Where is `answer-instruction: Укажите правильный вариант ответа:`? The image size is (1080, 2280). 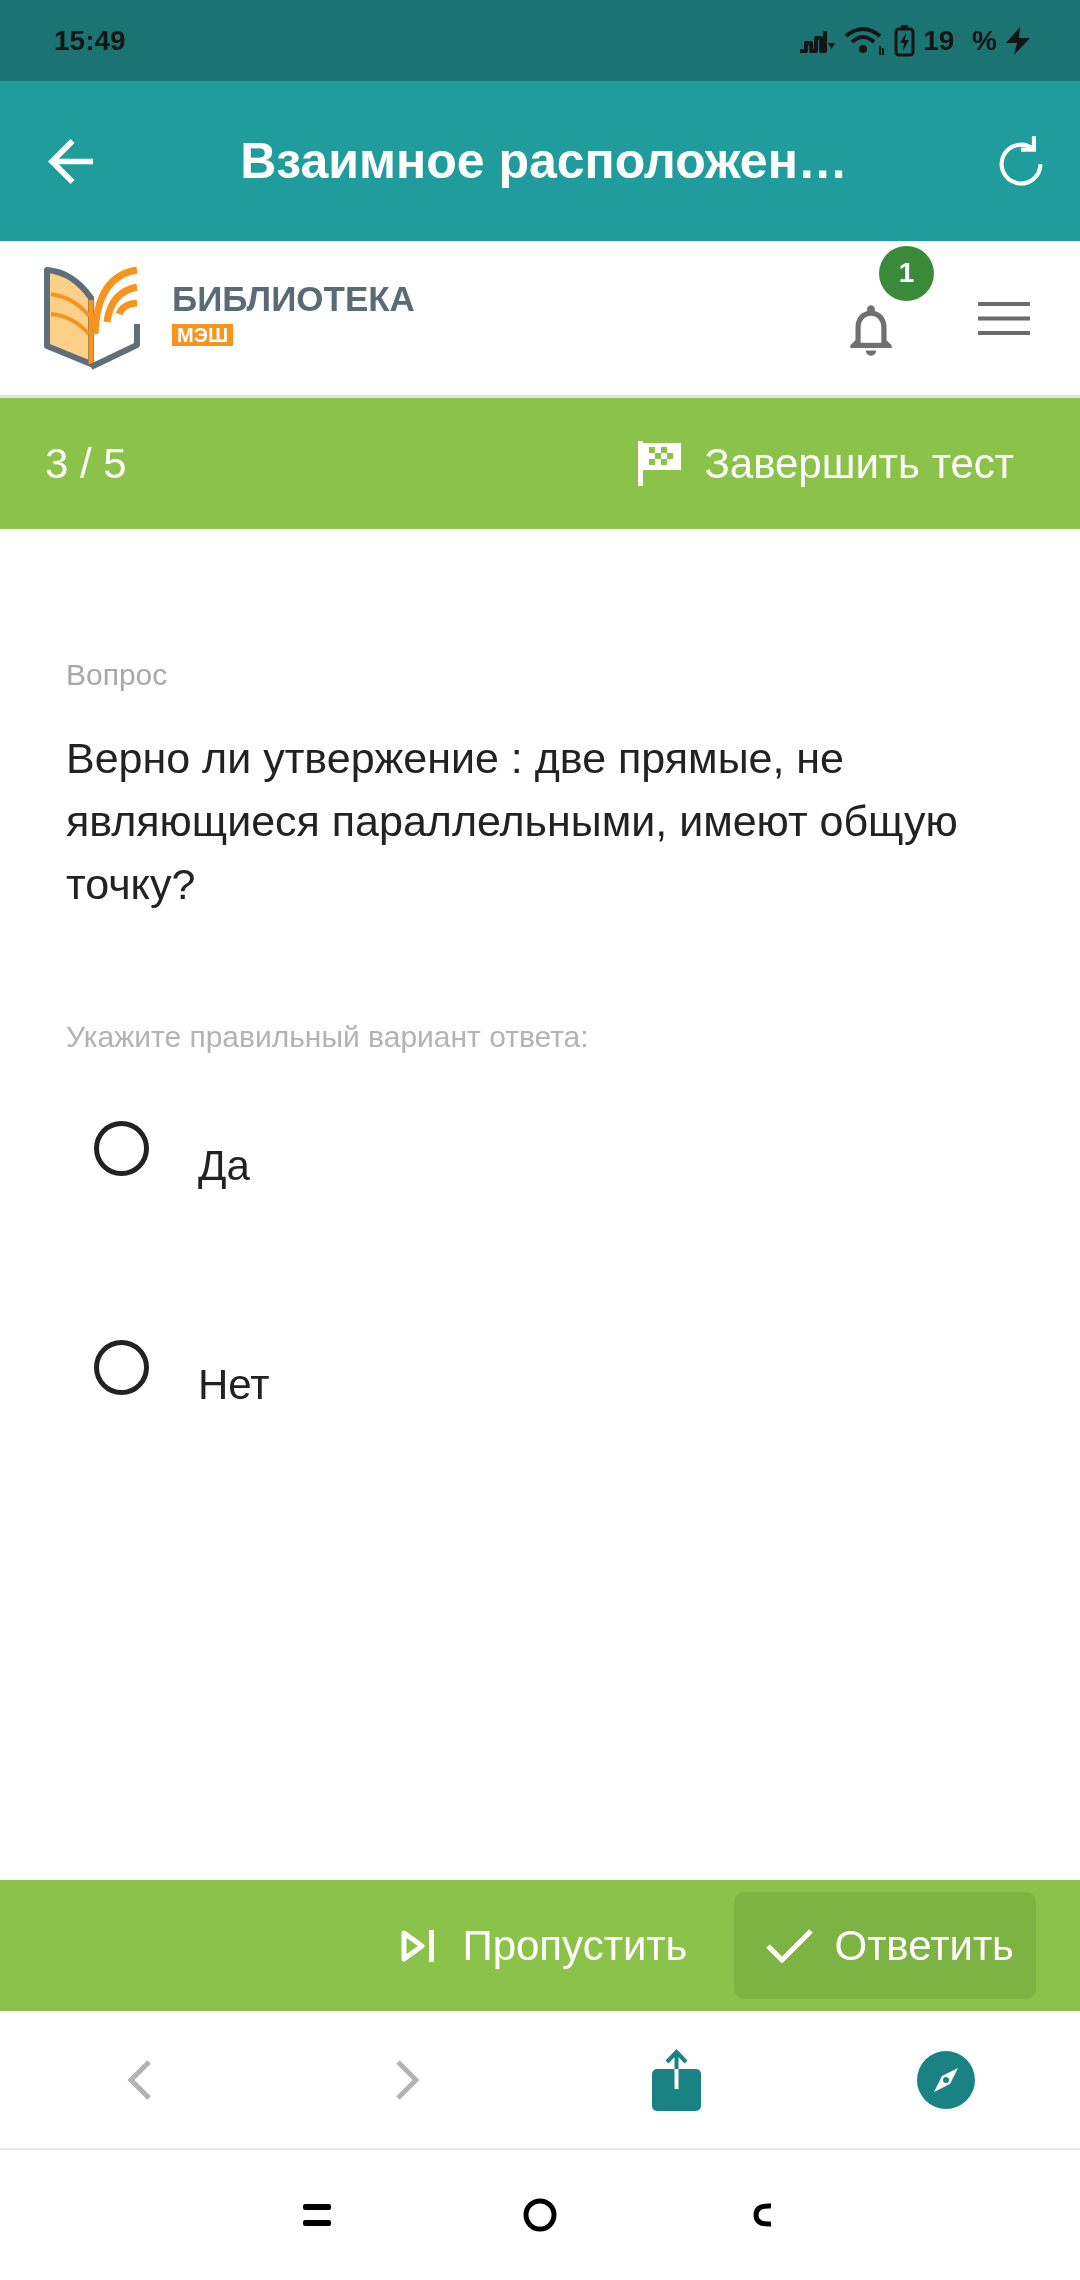
answer-instruction: Укажите правильный вариант ответа: is located at coordinates (327, 1037).